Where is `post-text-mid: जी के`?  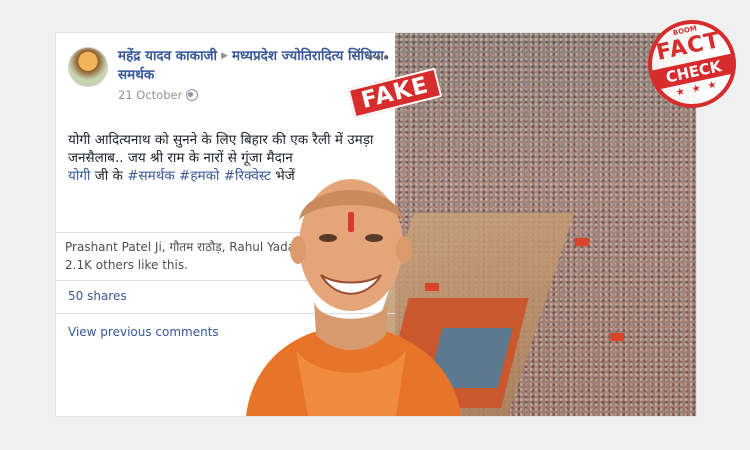
post-text-mid: जी के is located at coordinates (109, 176).